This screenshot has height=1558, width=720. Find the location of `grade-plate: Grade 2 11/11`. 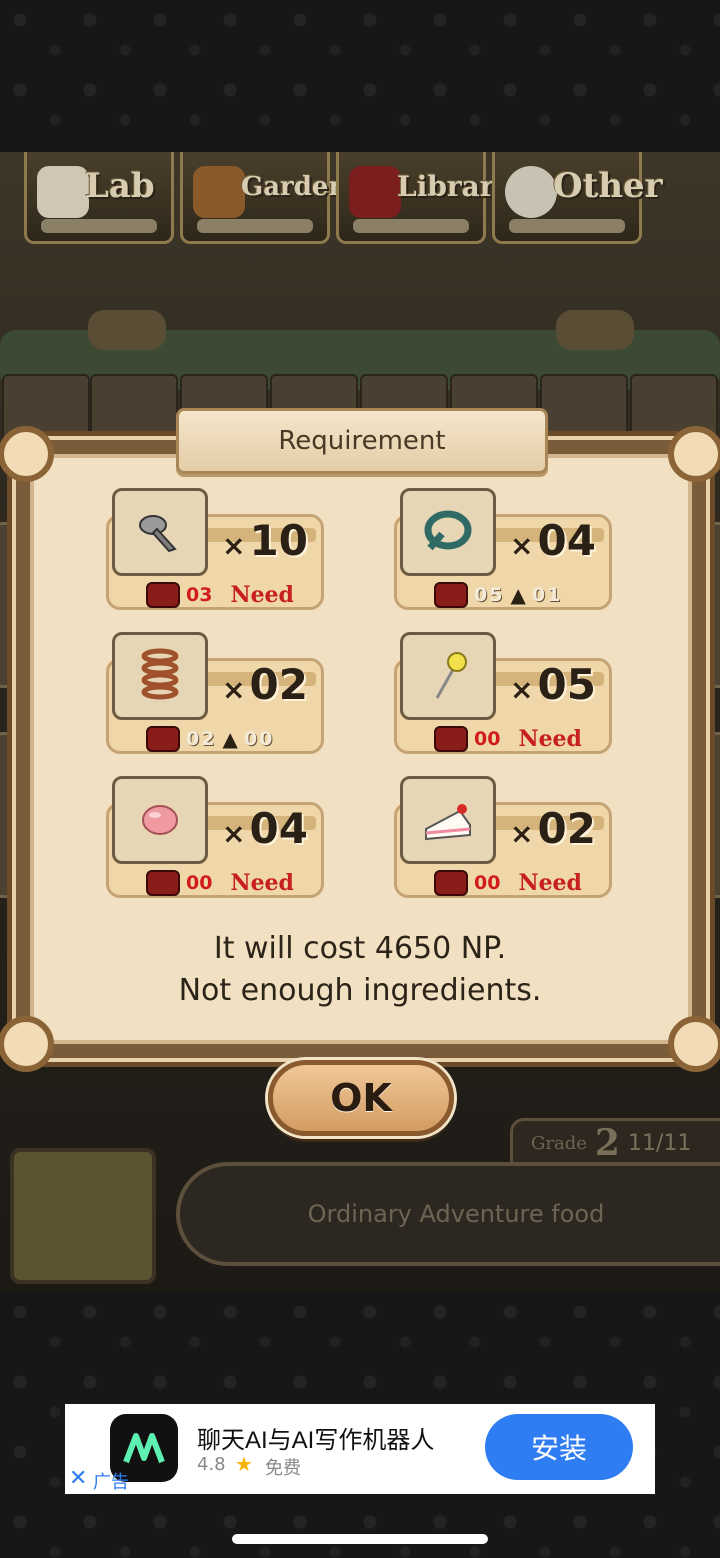

grade-plate: Grade 2 11/11 is located at coordinates (615, 1143).